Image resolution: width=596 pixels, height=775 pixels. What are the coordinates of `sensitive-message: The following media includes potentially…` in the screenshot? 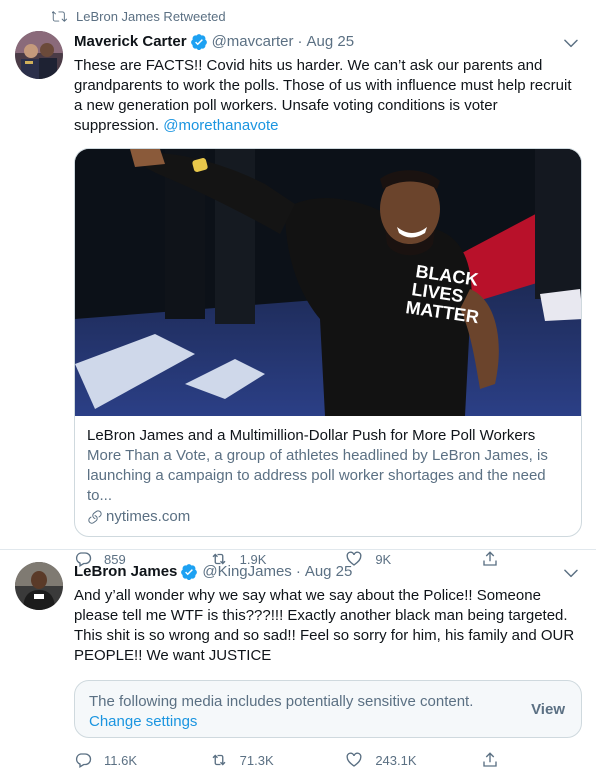 It's located at (281, 701).